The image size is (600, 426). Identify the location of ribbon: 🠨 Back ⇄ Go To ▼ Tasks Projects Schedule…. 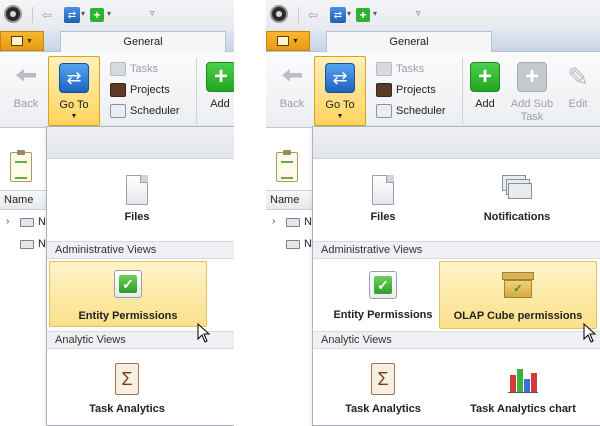
(117, 90).